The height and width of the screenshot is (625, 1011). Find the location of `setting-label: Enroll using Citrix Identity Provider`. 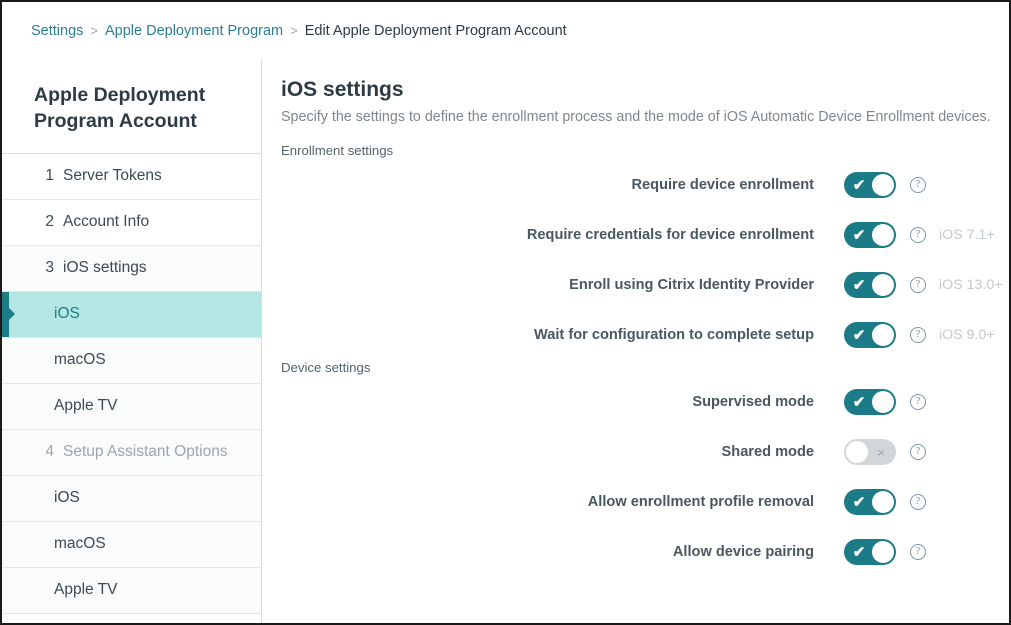

setting-label: Enroll using Citrix Identity Provider is located at coordinates (691, 285).